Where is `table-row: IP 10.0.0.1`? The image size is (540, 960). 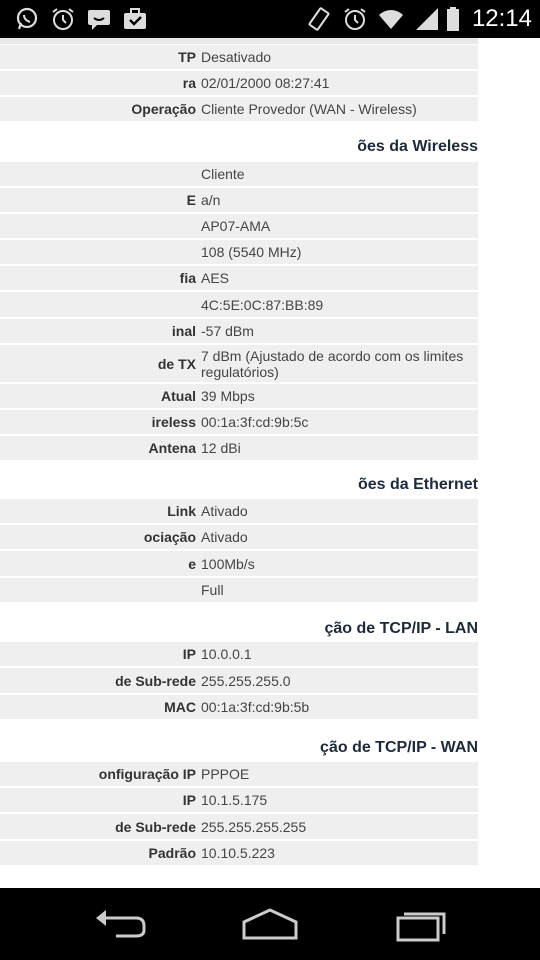
table-row: IP 10.0.0.1 is located at coordinates (239, 655).